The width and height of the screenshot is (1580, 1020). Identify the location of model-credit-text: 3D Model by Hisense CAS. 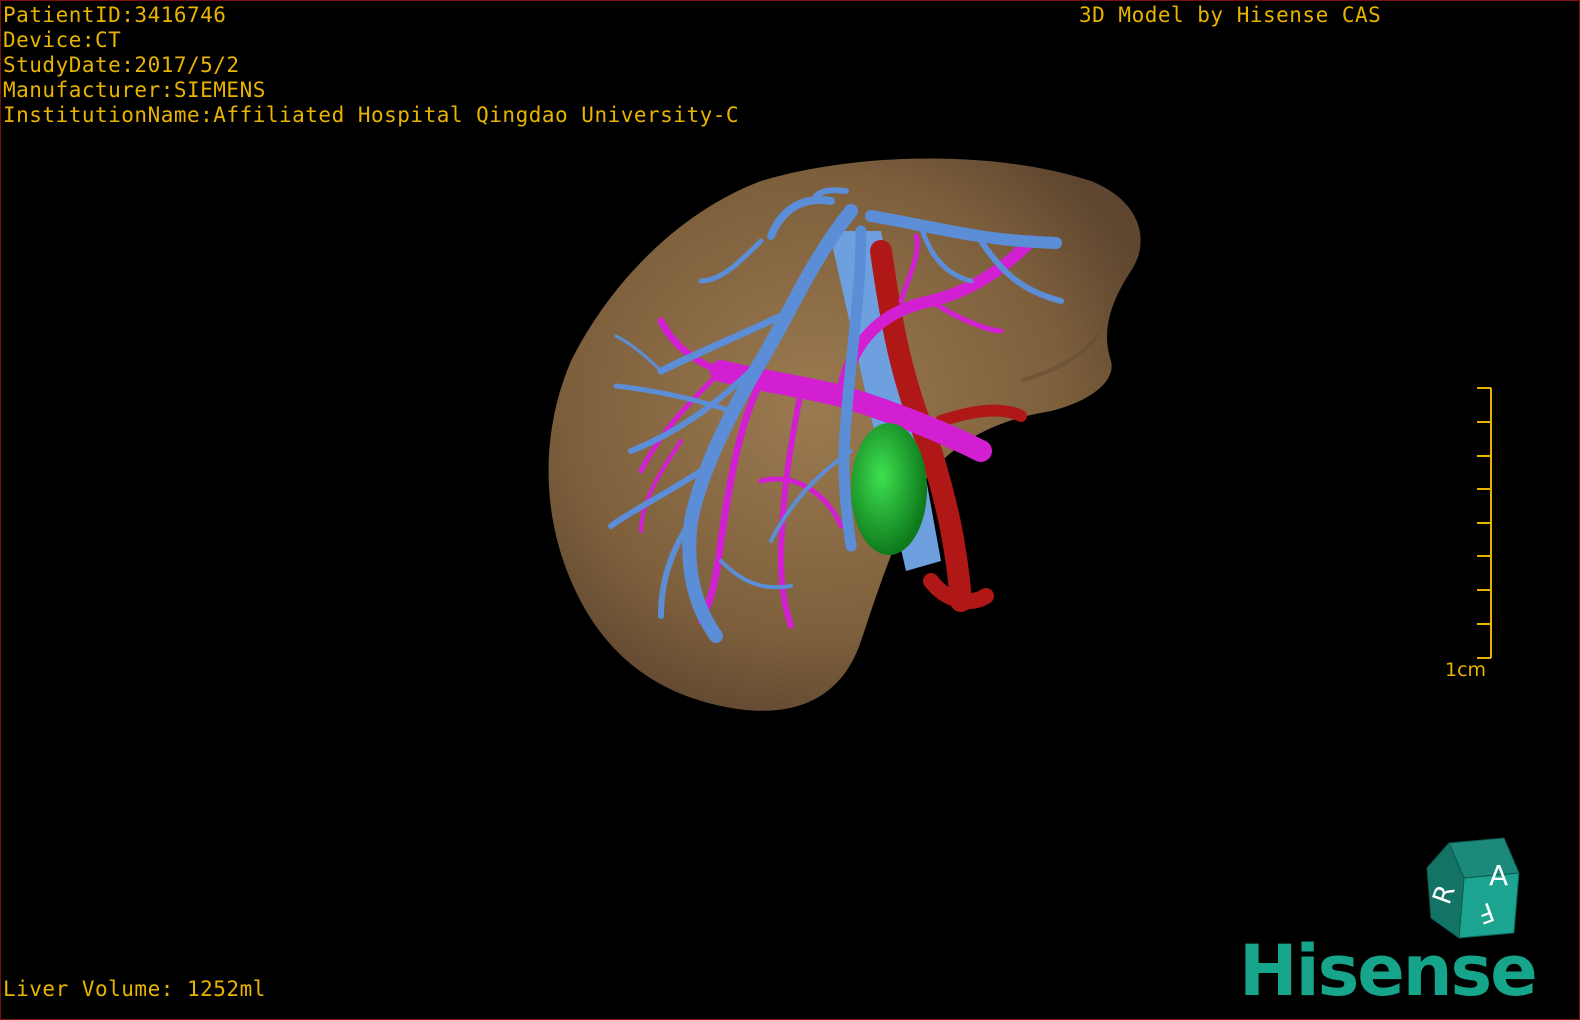
(1230, 15).